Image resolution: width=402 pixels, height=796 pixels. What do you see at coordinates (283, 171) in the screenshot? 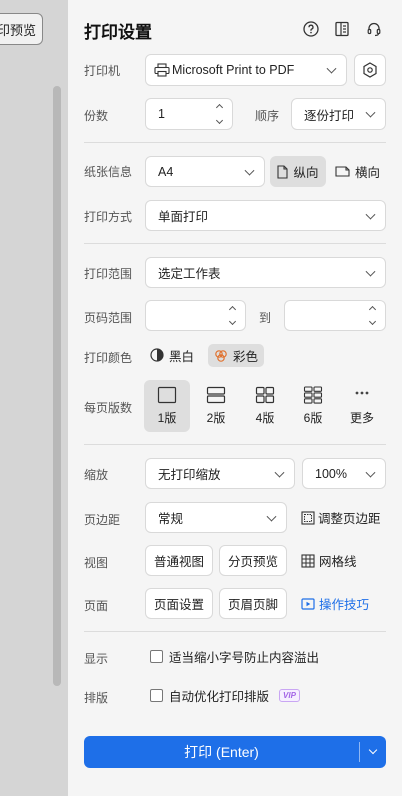
I see `portrait-page-icon` at bounding box center [283, 171].